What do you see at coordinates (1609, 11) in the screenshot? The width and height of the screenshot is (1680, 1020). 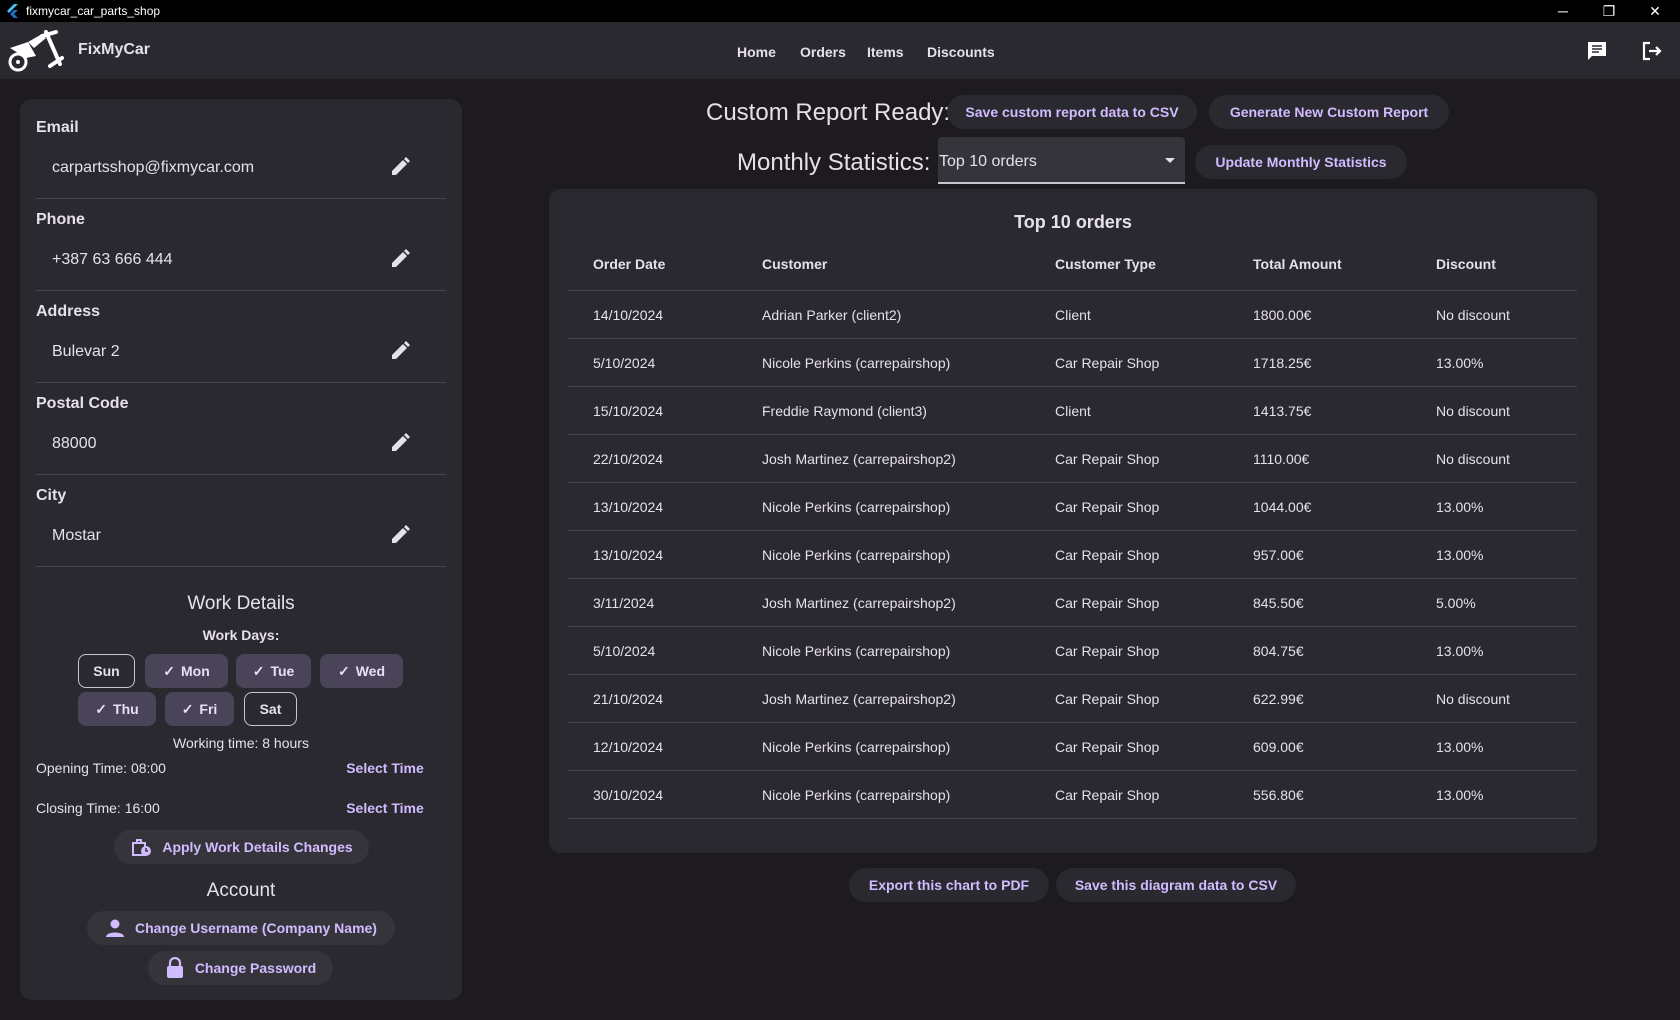 I see `restore-button: ❐` at bounding box center [1609, 11].